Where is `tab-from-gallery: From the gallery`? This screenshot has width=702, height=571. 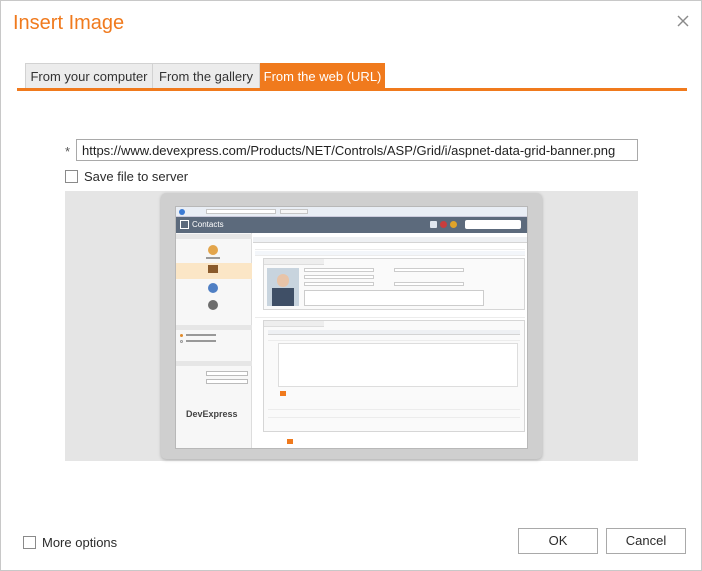
tab-from-gallery: From the gallery is located at coordinates (206, 75).